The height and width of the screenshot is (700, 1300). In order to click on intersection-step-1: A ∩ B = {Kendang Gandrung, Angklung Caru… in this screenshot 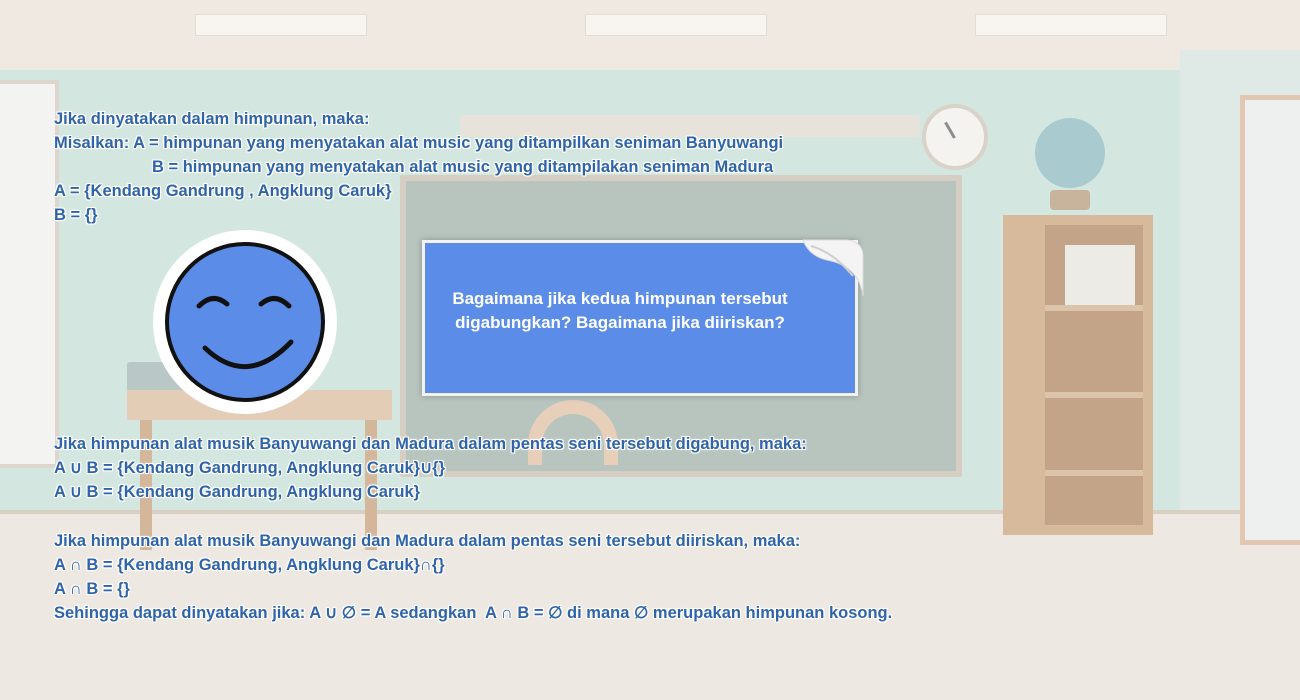, I will do `click(249, 565)`.